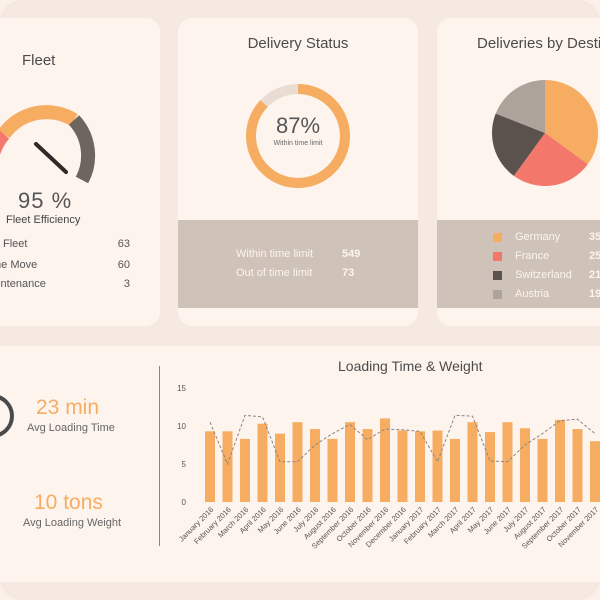  What do you see at coordinates (68, 502) in the screenshot?
I see `avg-loading-weight-value: 10 tons` at bounding box center [68, 502].